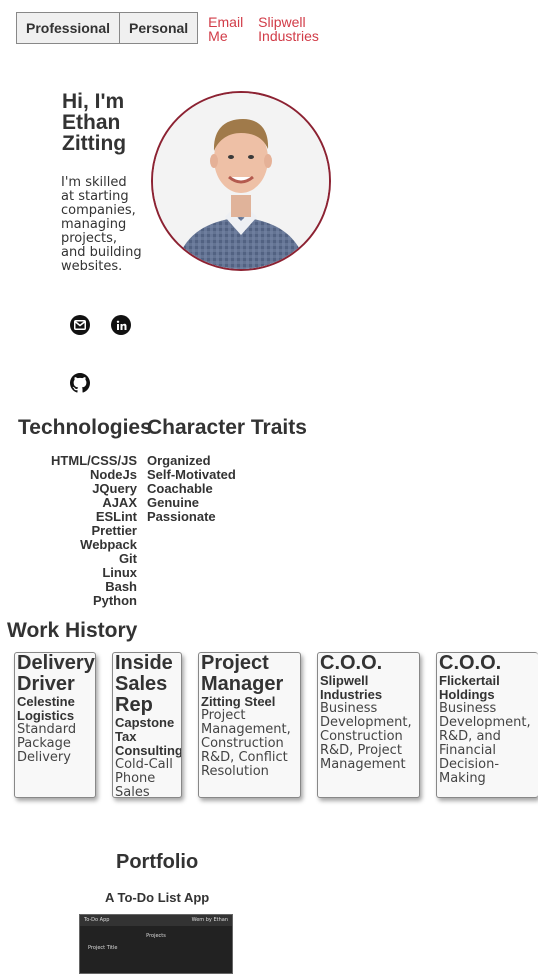 The width and height of the screenshot is (538, 974). Describe the element at coordinates (56, 673) in the screenshot. I see `job-role: Delivery Driver` at that location.